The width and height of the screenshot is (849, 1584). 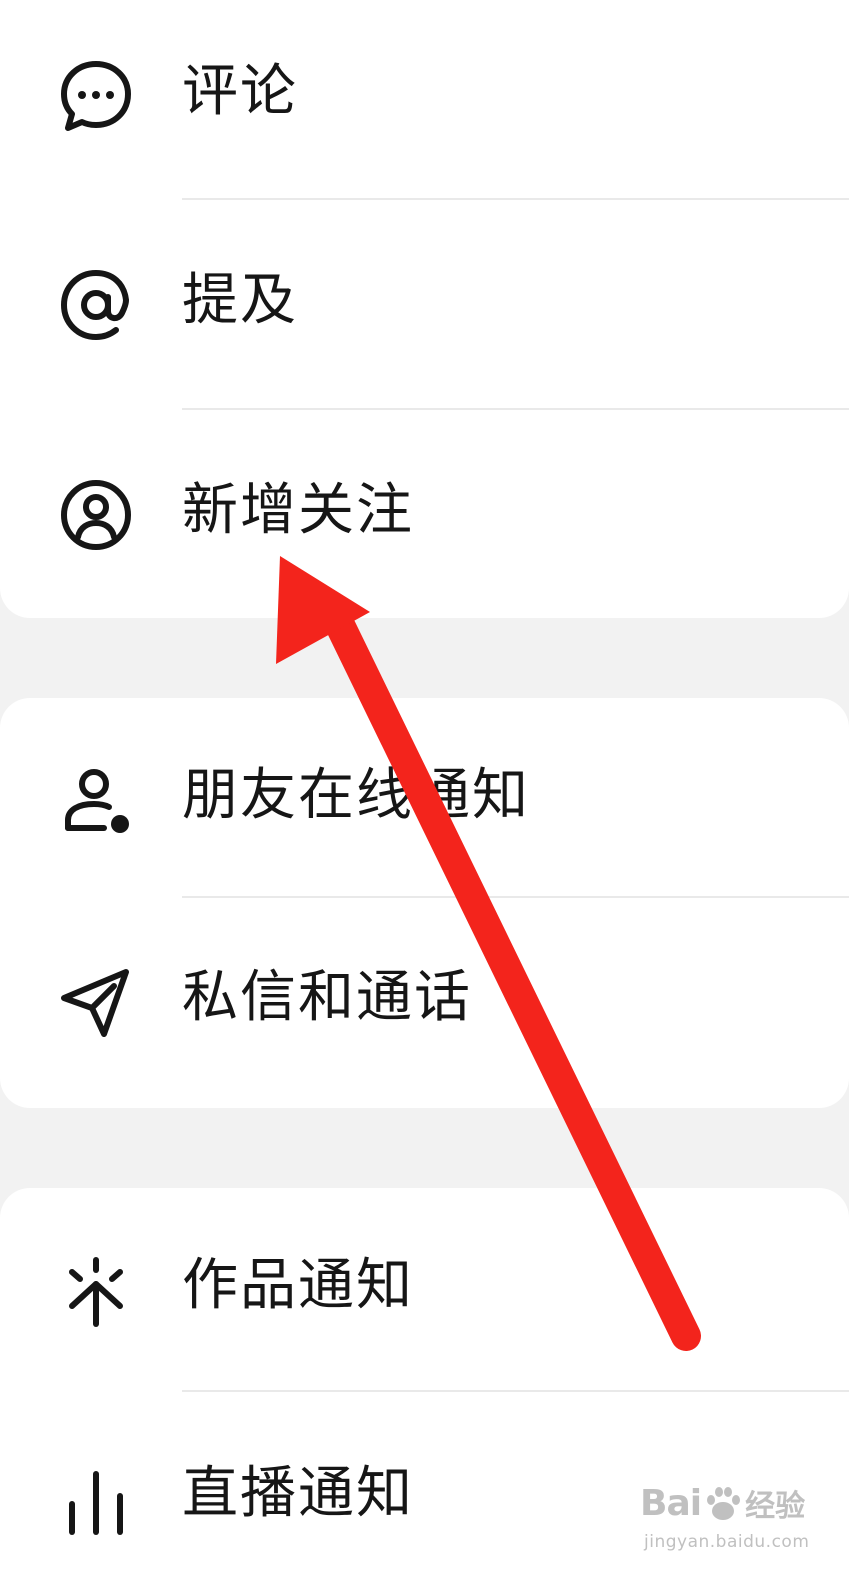 What do you see at coordinates (327, 997) in the screenshot?
I see `setting-item-label: 私信和通话` at bounding box center [327, 997].